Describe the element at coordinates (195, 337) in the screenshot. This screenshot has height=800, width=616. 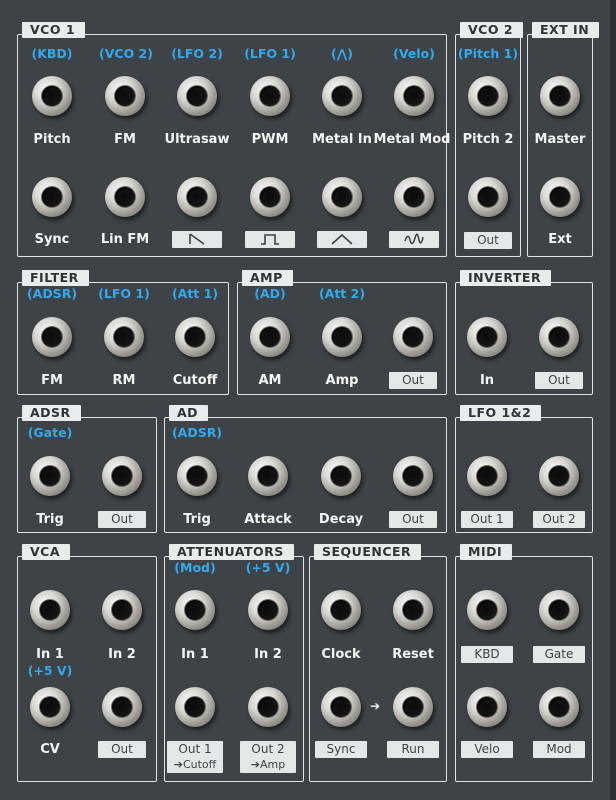
I see `jack-filter-cutoff` at that location.